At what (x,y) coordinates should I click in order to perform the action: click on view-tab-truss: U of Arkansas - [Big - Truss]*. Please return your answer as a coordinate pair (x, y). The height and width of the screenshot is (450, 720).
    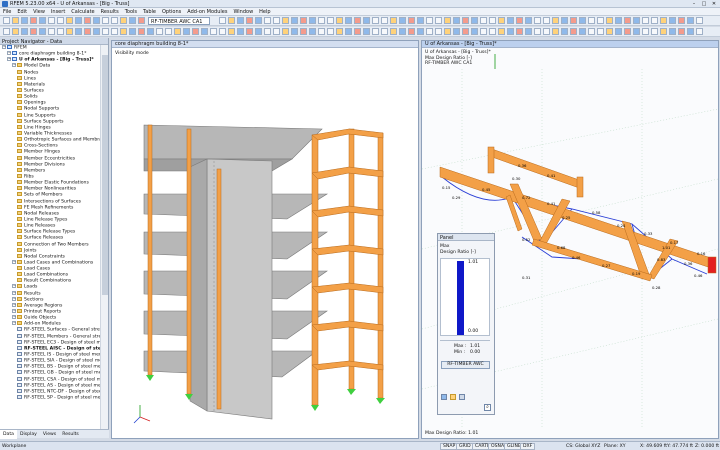
    Looking at the image, I should click on (570, 44).